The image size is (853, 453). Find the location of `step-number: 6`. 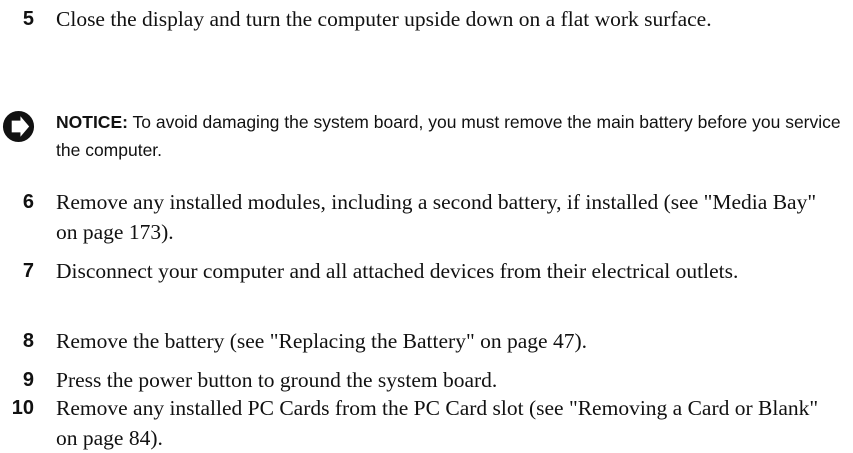

step-number: 6 is located at coordinates (28, 202).